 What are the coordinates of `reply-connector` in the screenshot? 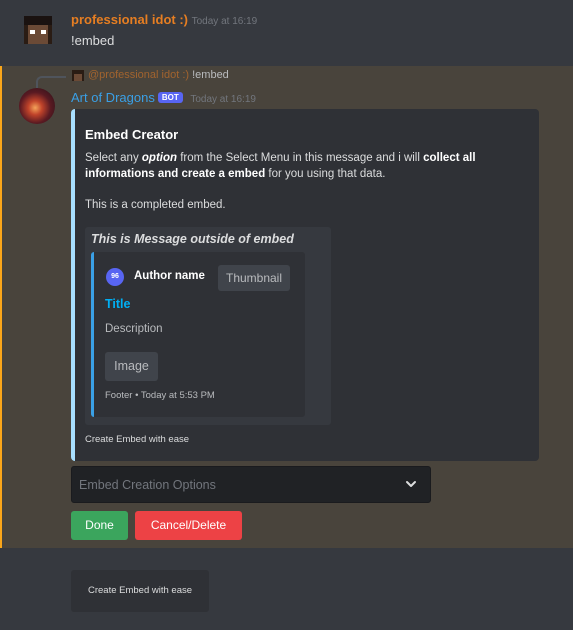 It's located at (51, 82).